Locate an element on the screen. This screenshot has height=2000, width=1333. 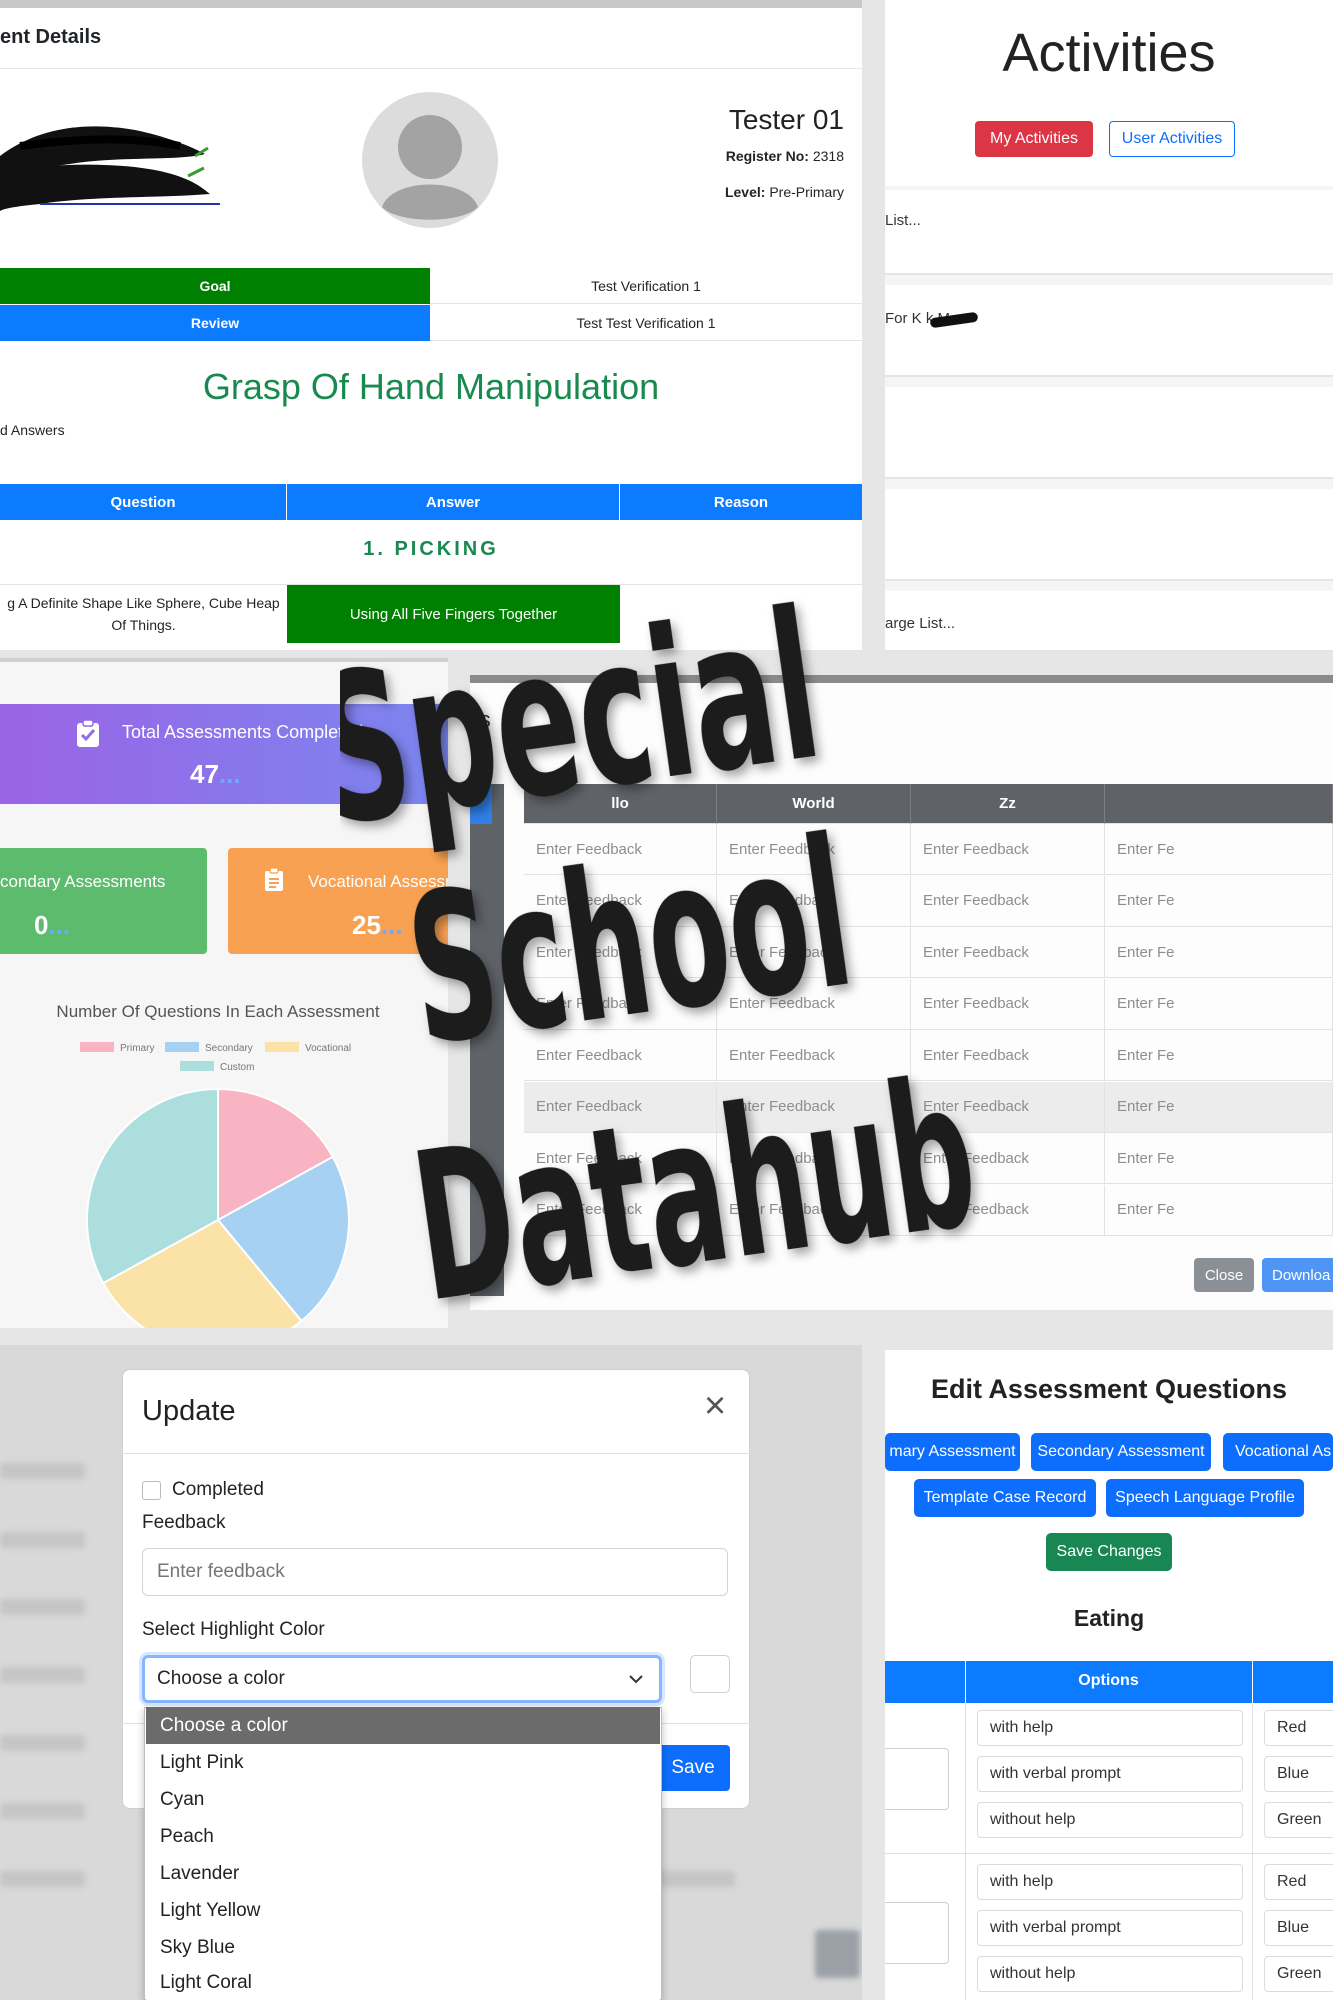
legend-swatch is located at coordinates (282, 1047).